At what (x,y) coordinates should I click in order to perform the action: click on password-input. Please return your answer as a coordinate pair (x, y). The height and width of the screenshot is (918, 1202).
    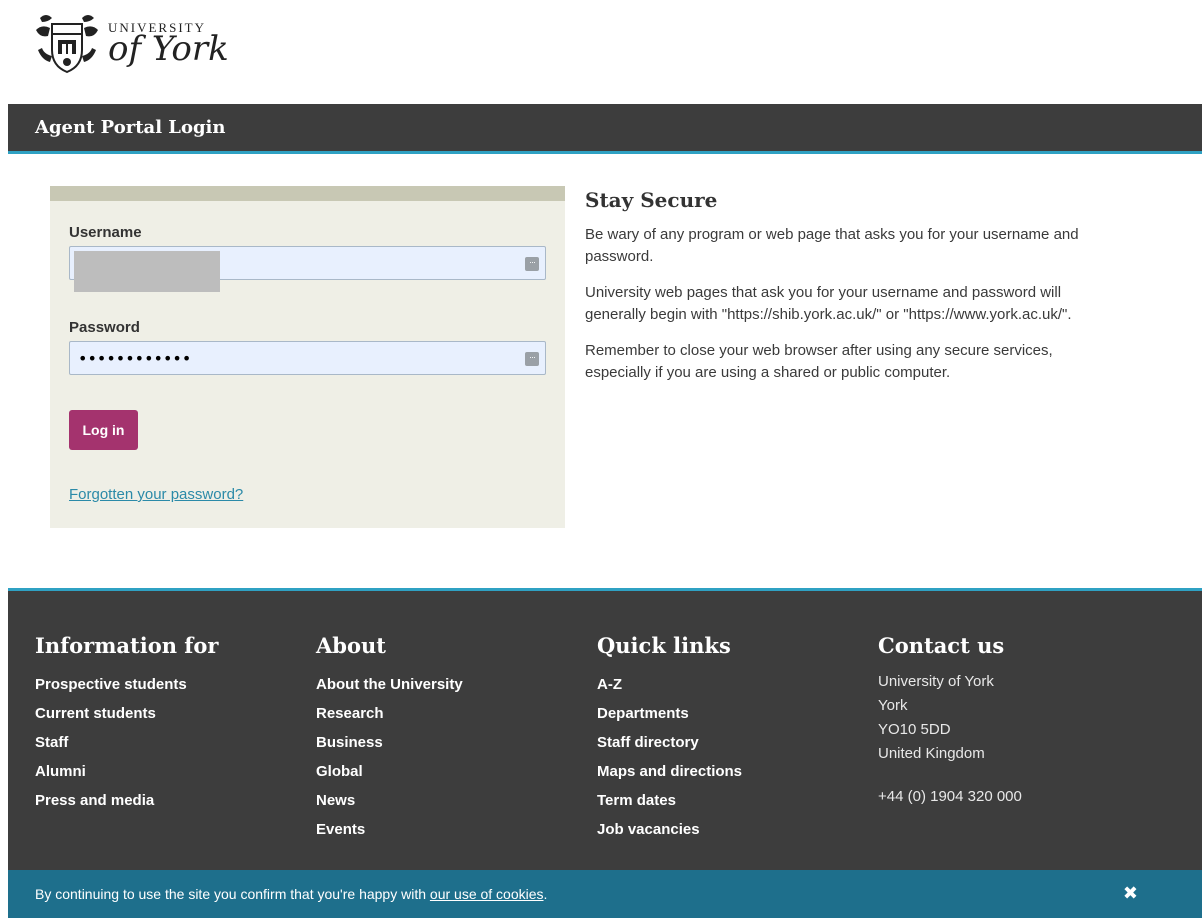
    Looking at the image, I should click on (307, 358).